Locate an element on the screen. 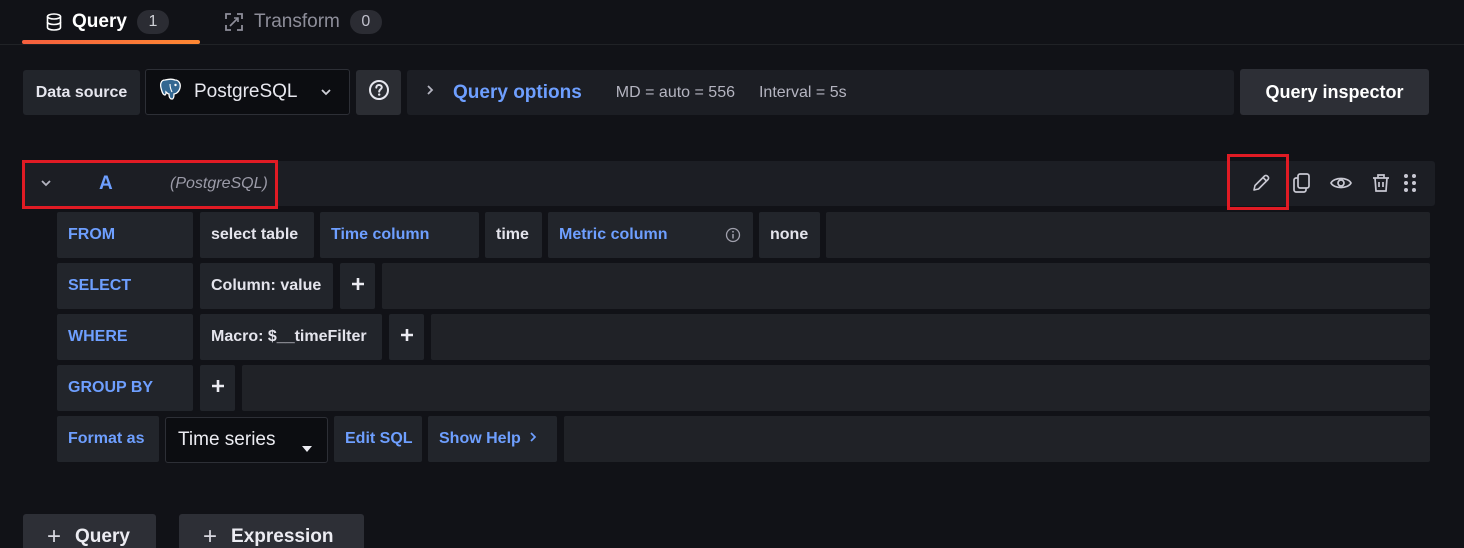 This screenshot has height=548, width=1464. active-tab-underline is located at coordinates (111, 42).